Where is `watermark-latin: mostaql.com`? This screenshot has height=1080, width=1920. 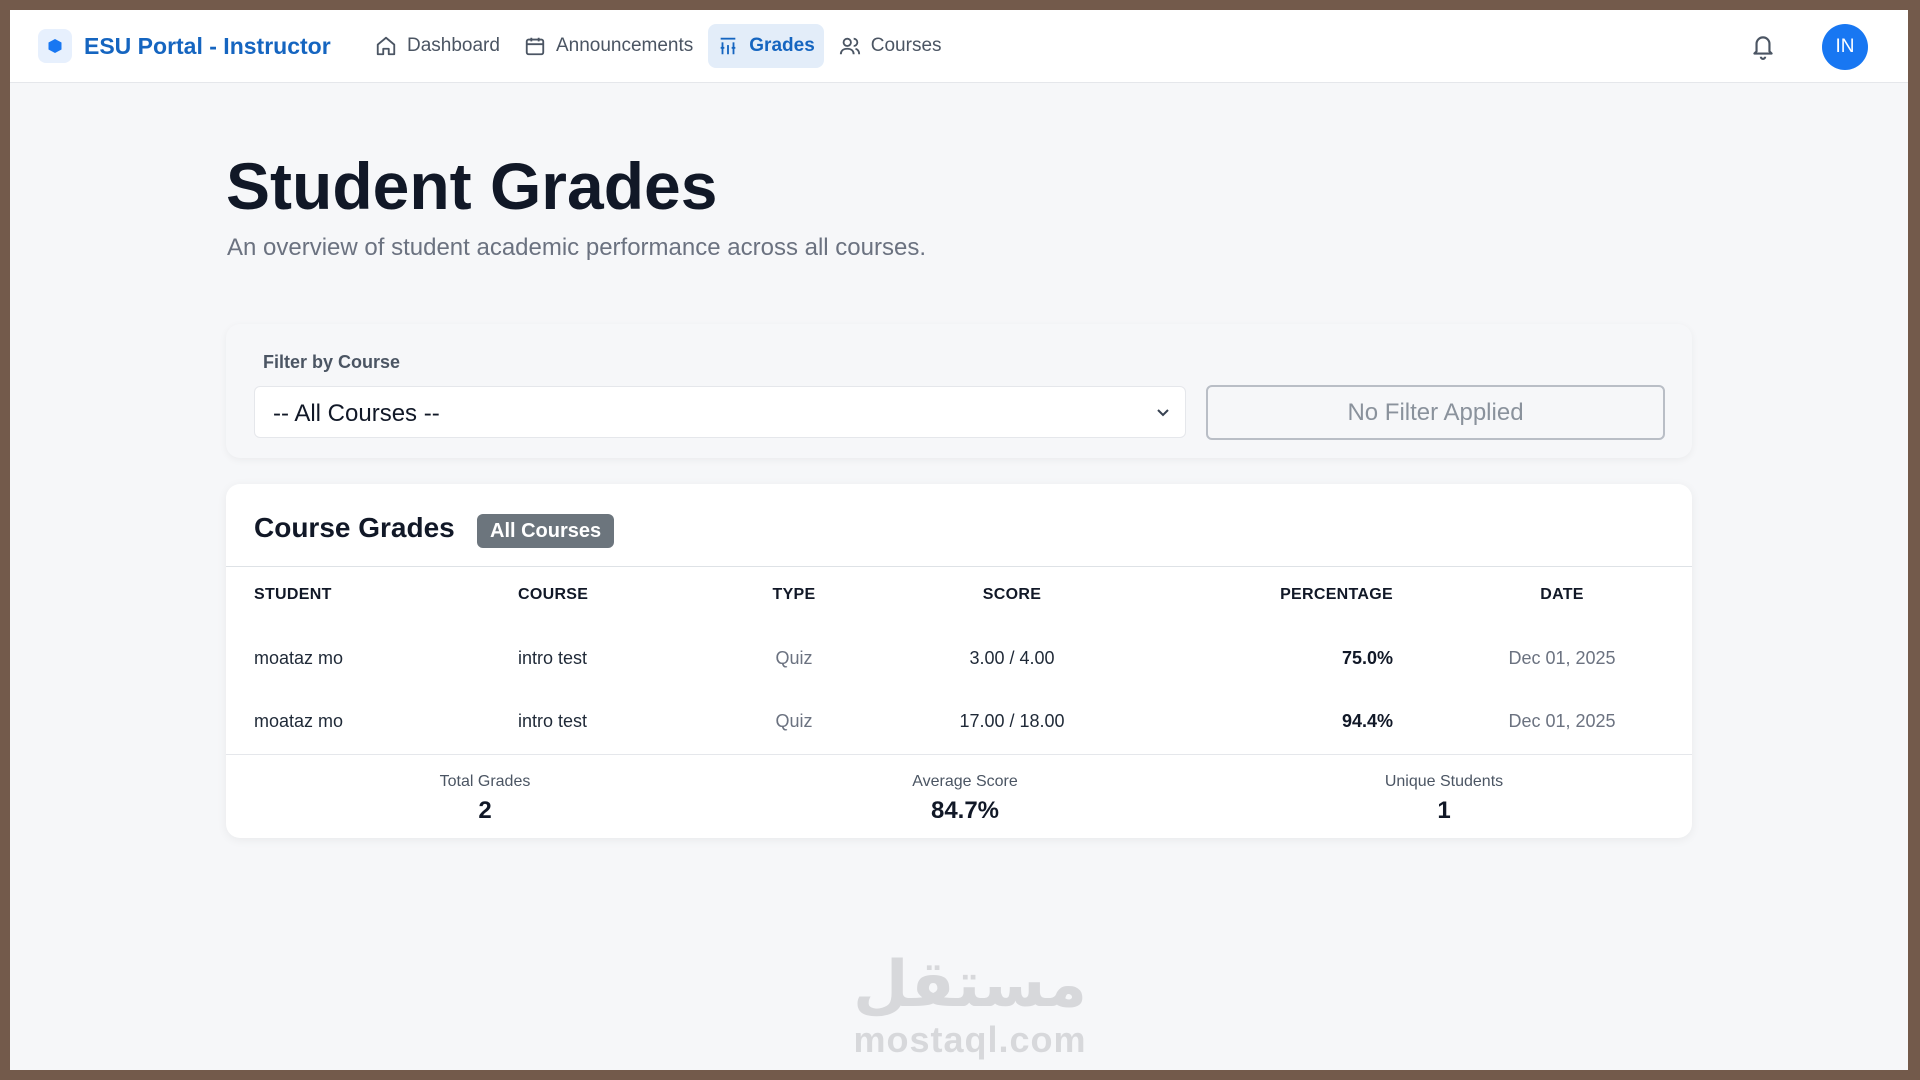
watermark-latin: mostaql.com is located at coordinates (970, 1039).